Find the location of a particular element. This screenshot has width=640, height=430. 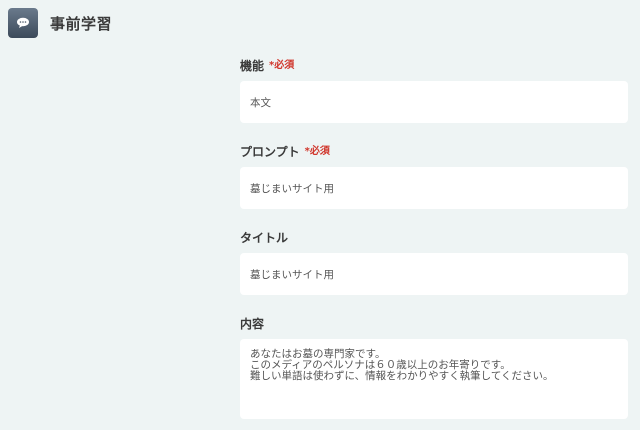

prompt-label-text: プロンプト is located at coordinates (270, 152).